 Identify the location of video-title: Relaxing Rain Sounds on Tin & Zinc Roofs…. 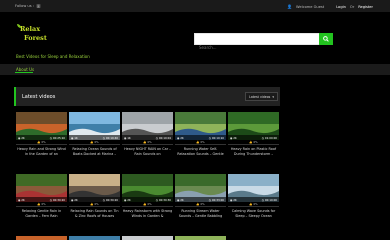
(94, 213).